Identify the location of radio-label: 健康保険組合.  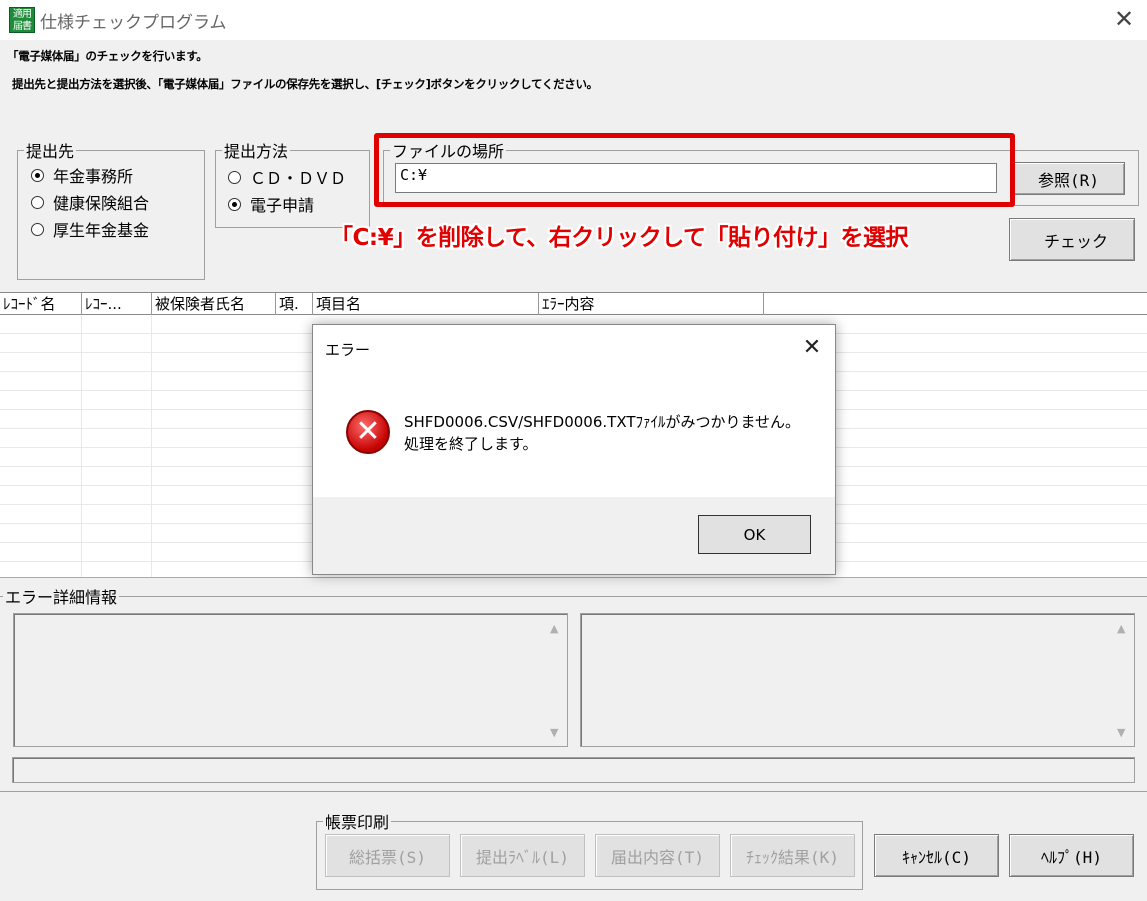
(101, 203).